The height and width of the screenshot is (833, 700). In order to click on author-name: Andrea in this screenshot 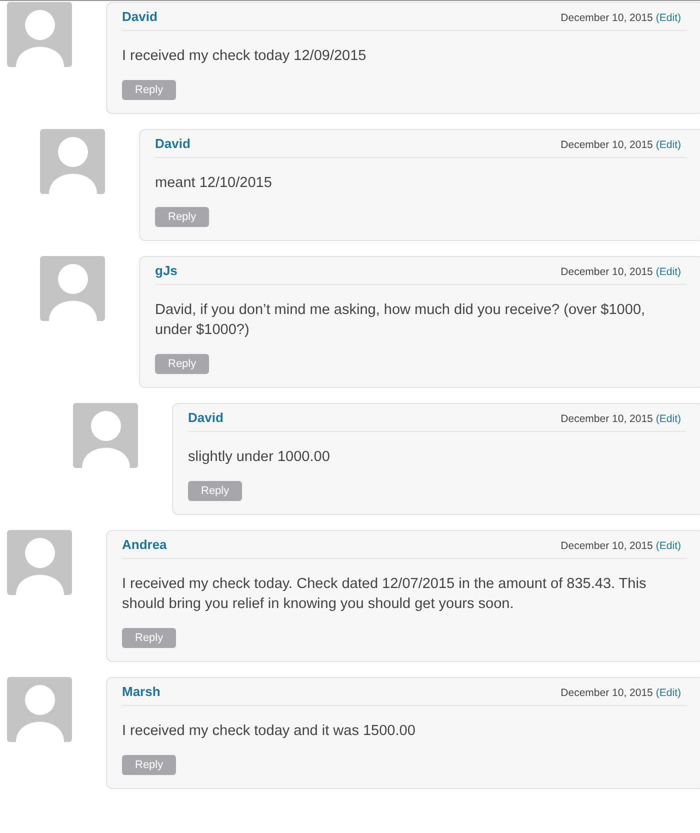, I will do `click(144, 544)`.